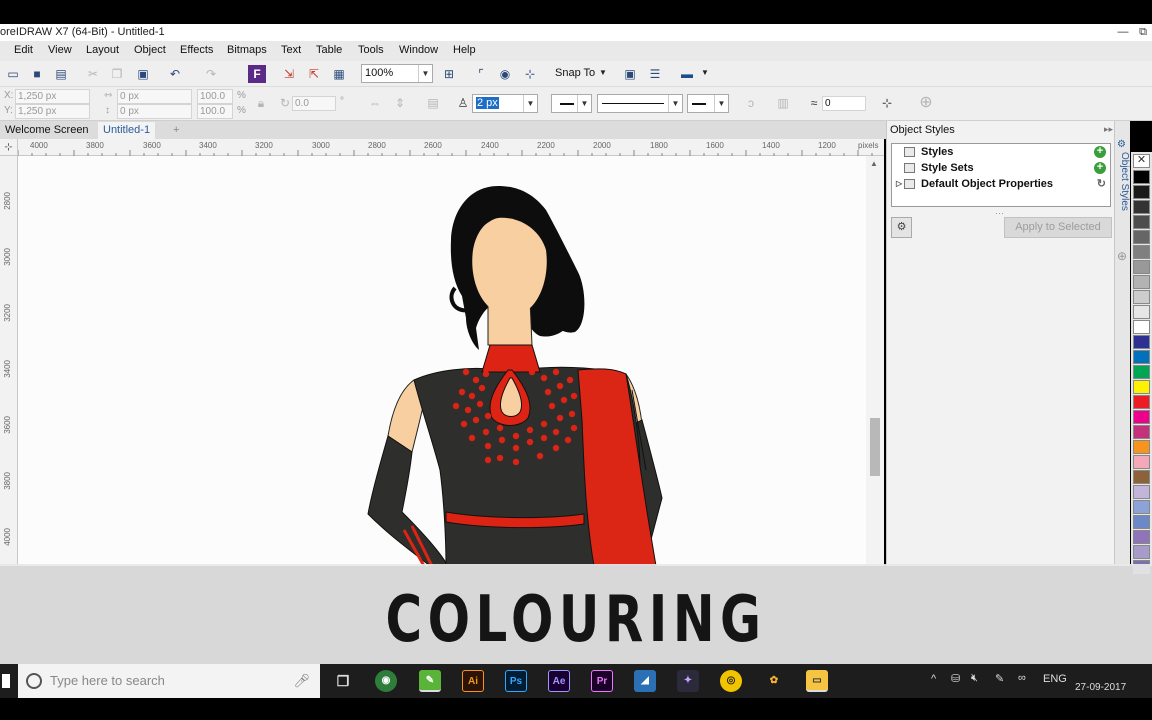 The height and width of the screenshot is (720, 1152). Describe the element at coordinates (575, 73) in the screenshot. I see `snap-to-button: Snap To` at that location.